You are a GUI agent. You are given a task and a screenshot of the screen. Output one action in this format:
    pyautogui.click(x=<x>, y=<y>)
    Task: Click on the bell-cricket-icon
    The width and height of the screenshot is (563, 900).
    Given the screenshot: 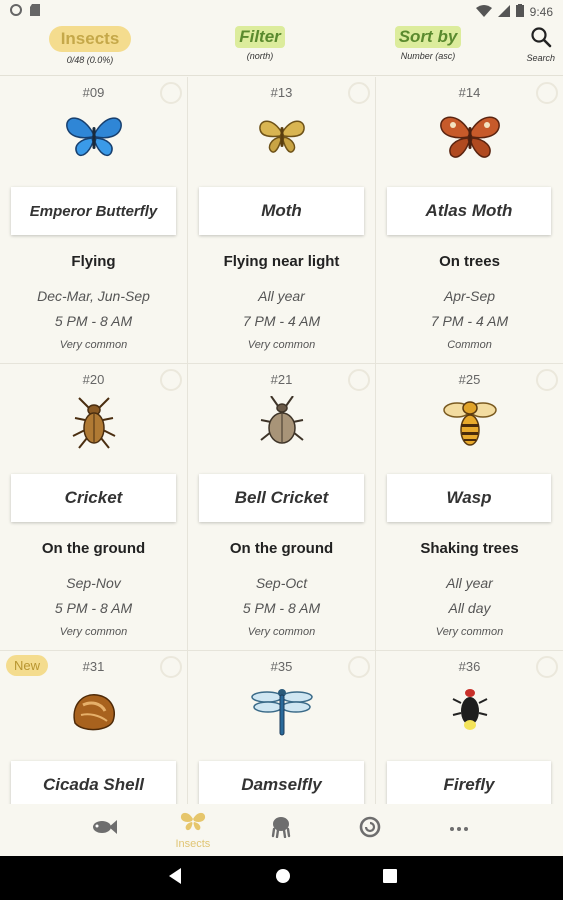 What is the action you would take?
    pyautogui.click(x=282, y=422)
    